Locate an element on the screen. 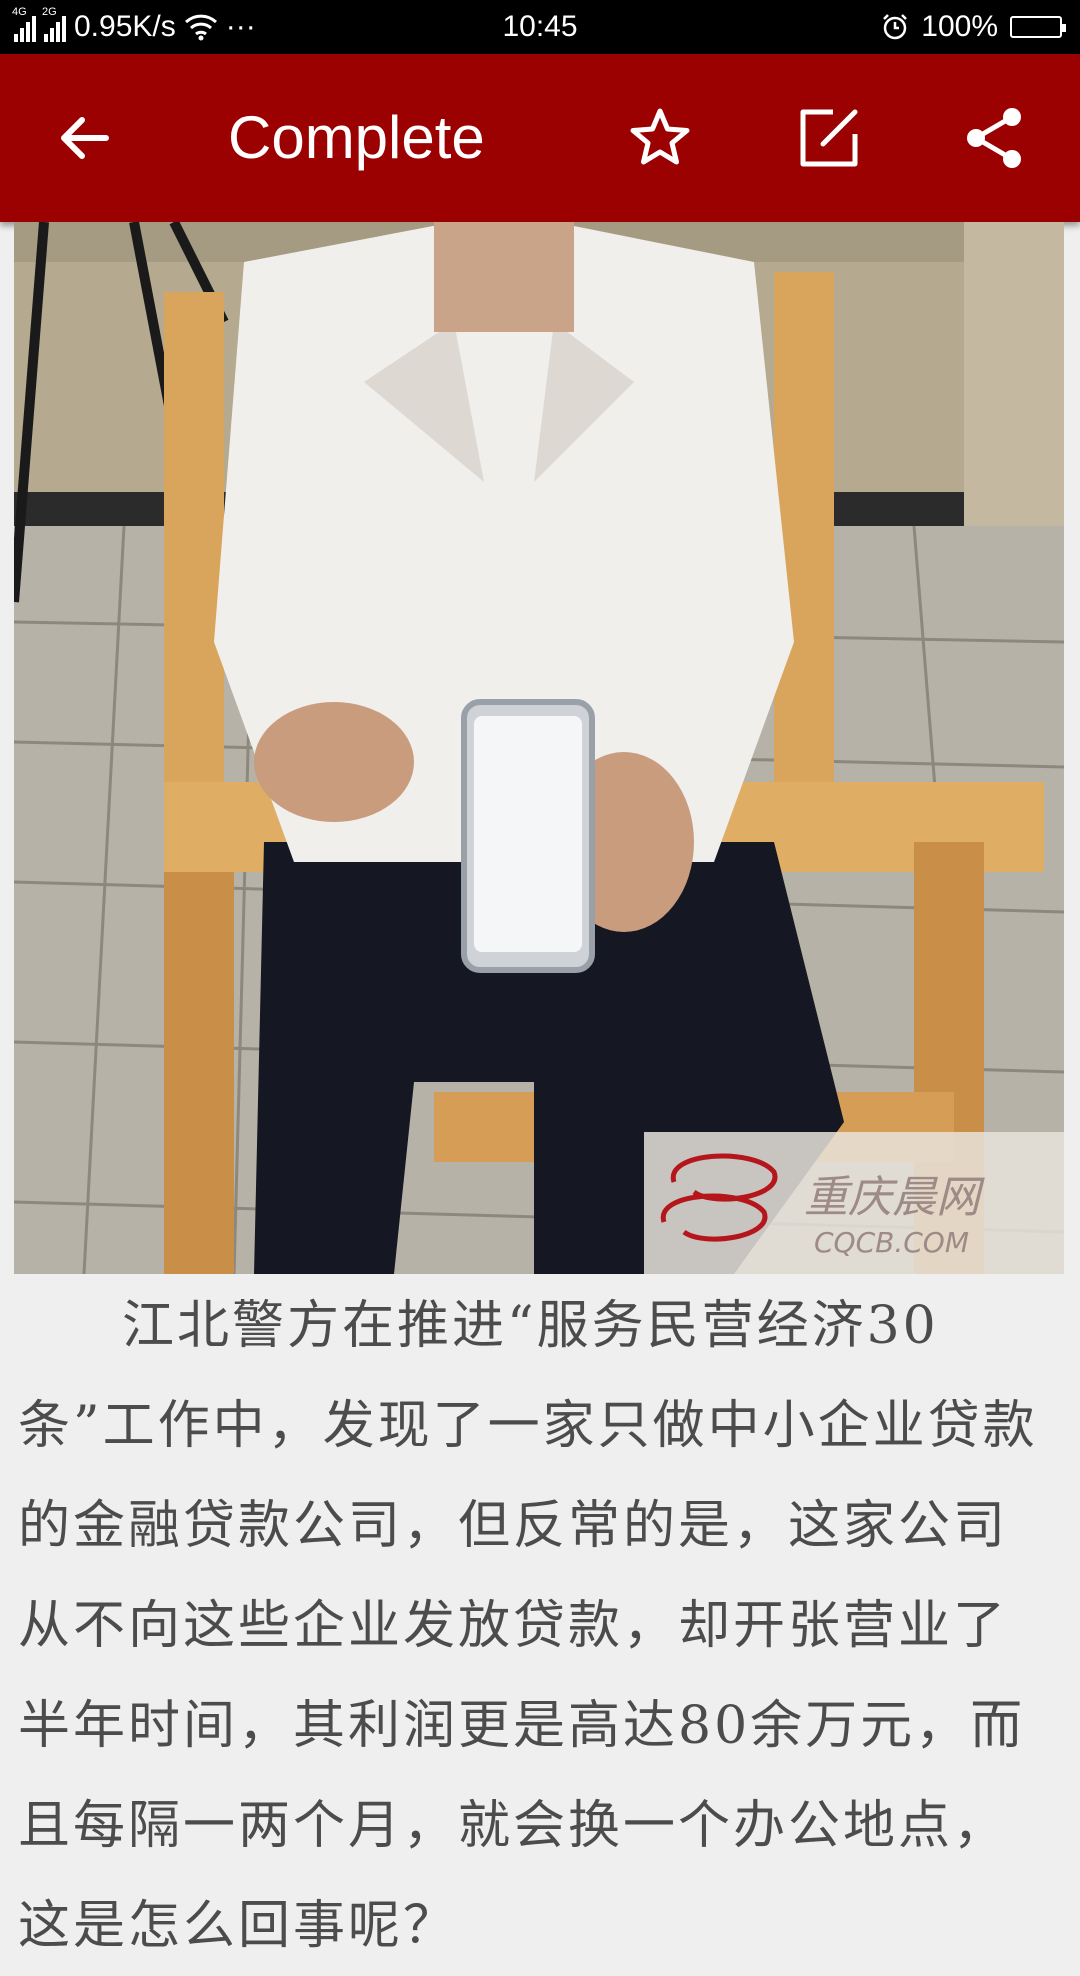  status-right: 100% is located at coordinates (973, 27).